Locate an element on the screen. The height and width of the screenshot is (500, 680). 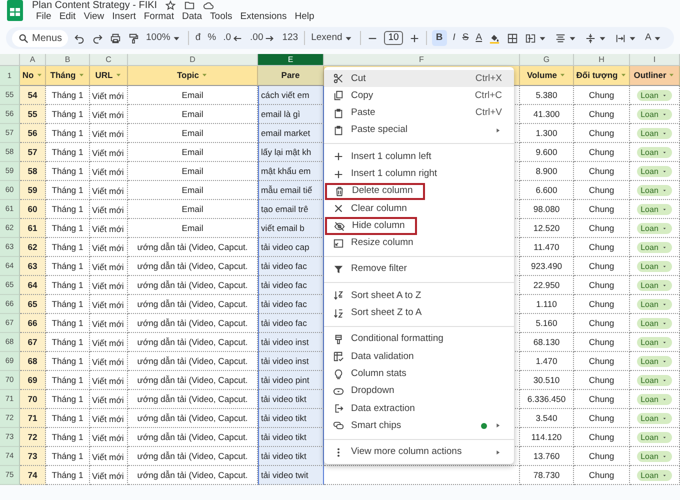
text-rotation-button: A is located at coordinates (654, 38).